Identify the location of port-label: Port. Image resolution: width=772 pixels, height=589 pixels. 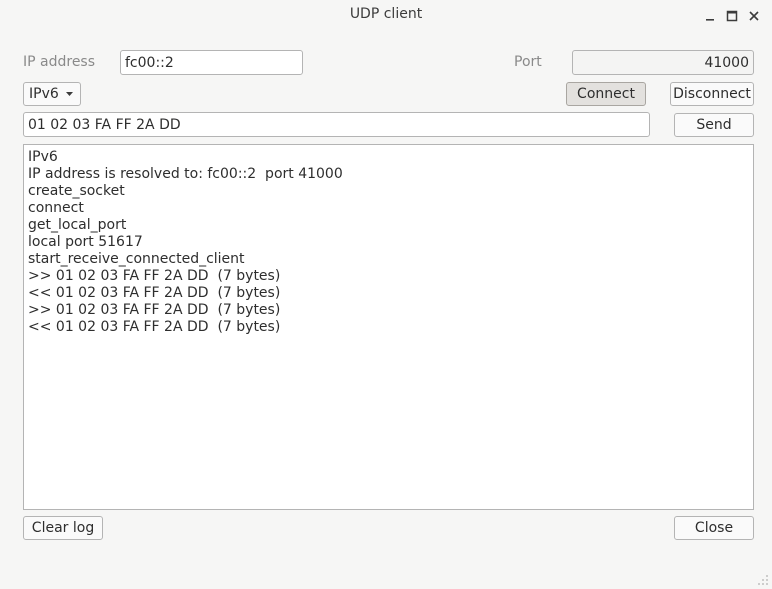
(528, 62).